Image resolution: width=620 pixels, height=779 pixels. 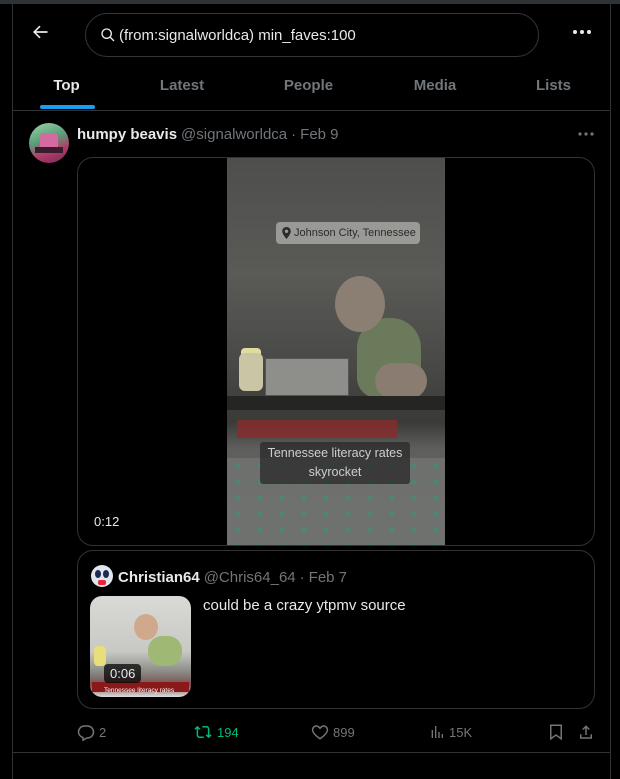 I want to click on tab-label: People, so click(x=308, y=85).